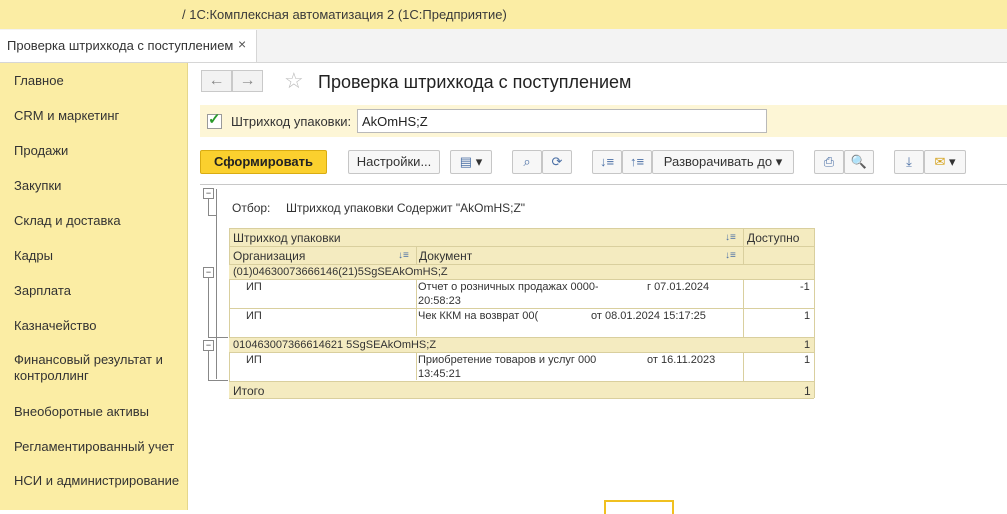 The image size is (1007, 514). Describe the element at coordinates (508, 287) in the screenshot. I see `row-document: Отчет о розничных продажах 0000-` at that location.